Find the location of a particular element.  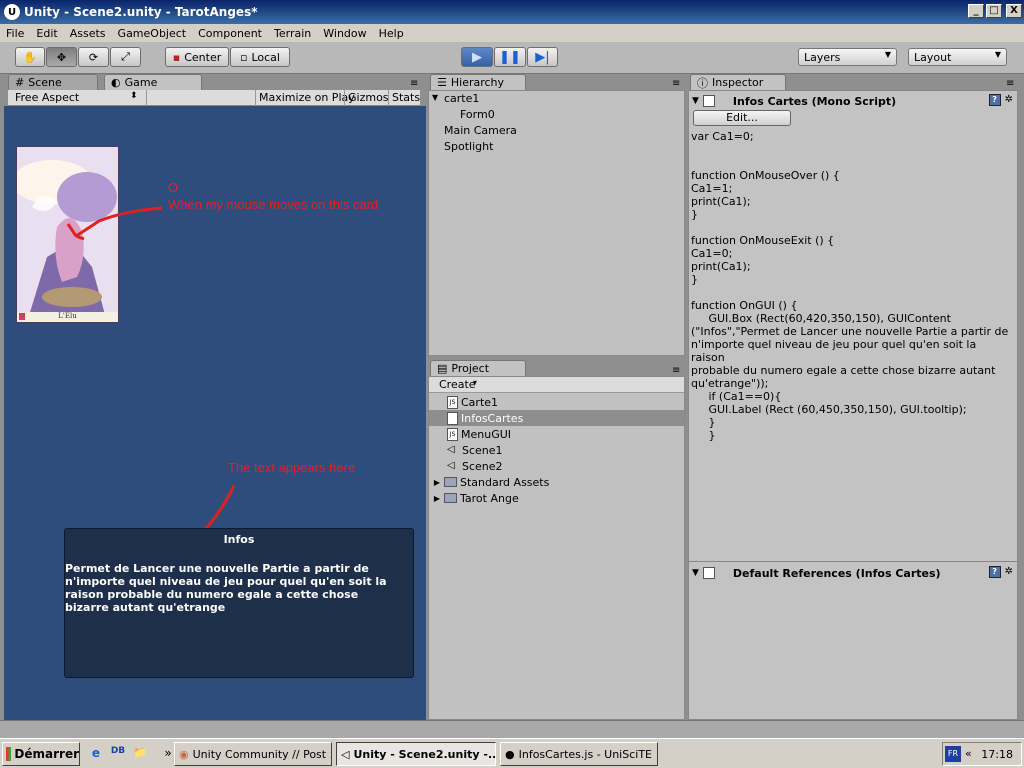

script-file-icon is located at coordinates (708, 101).